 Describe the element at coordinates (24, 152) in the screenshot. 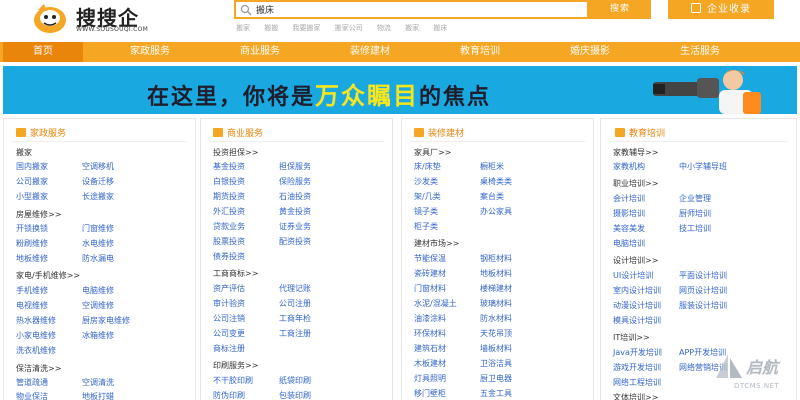

I see `subcategory-title: 搬家` at that location.